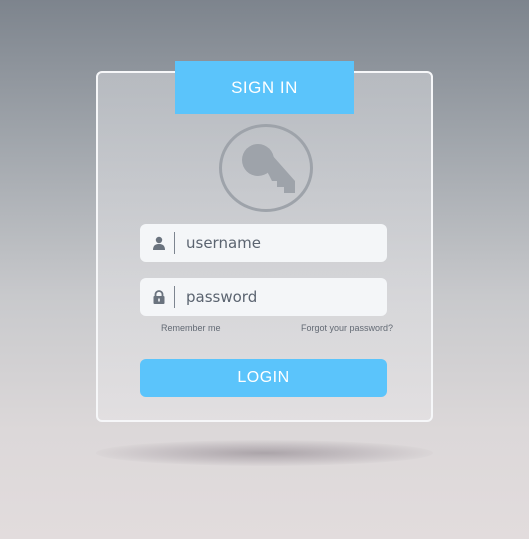 Image resolution: width=529 pixels, height=539 pixels. Describe the element at coordinates (174, 243) in the screenshot. I see `username-divider` at that location.